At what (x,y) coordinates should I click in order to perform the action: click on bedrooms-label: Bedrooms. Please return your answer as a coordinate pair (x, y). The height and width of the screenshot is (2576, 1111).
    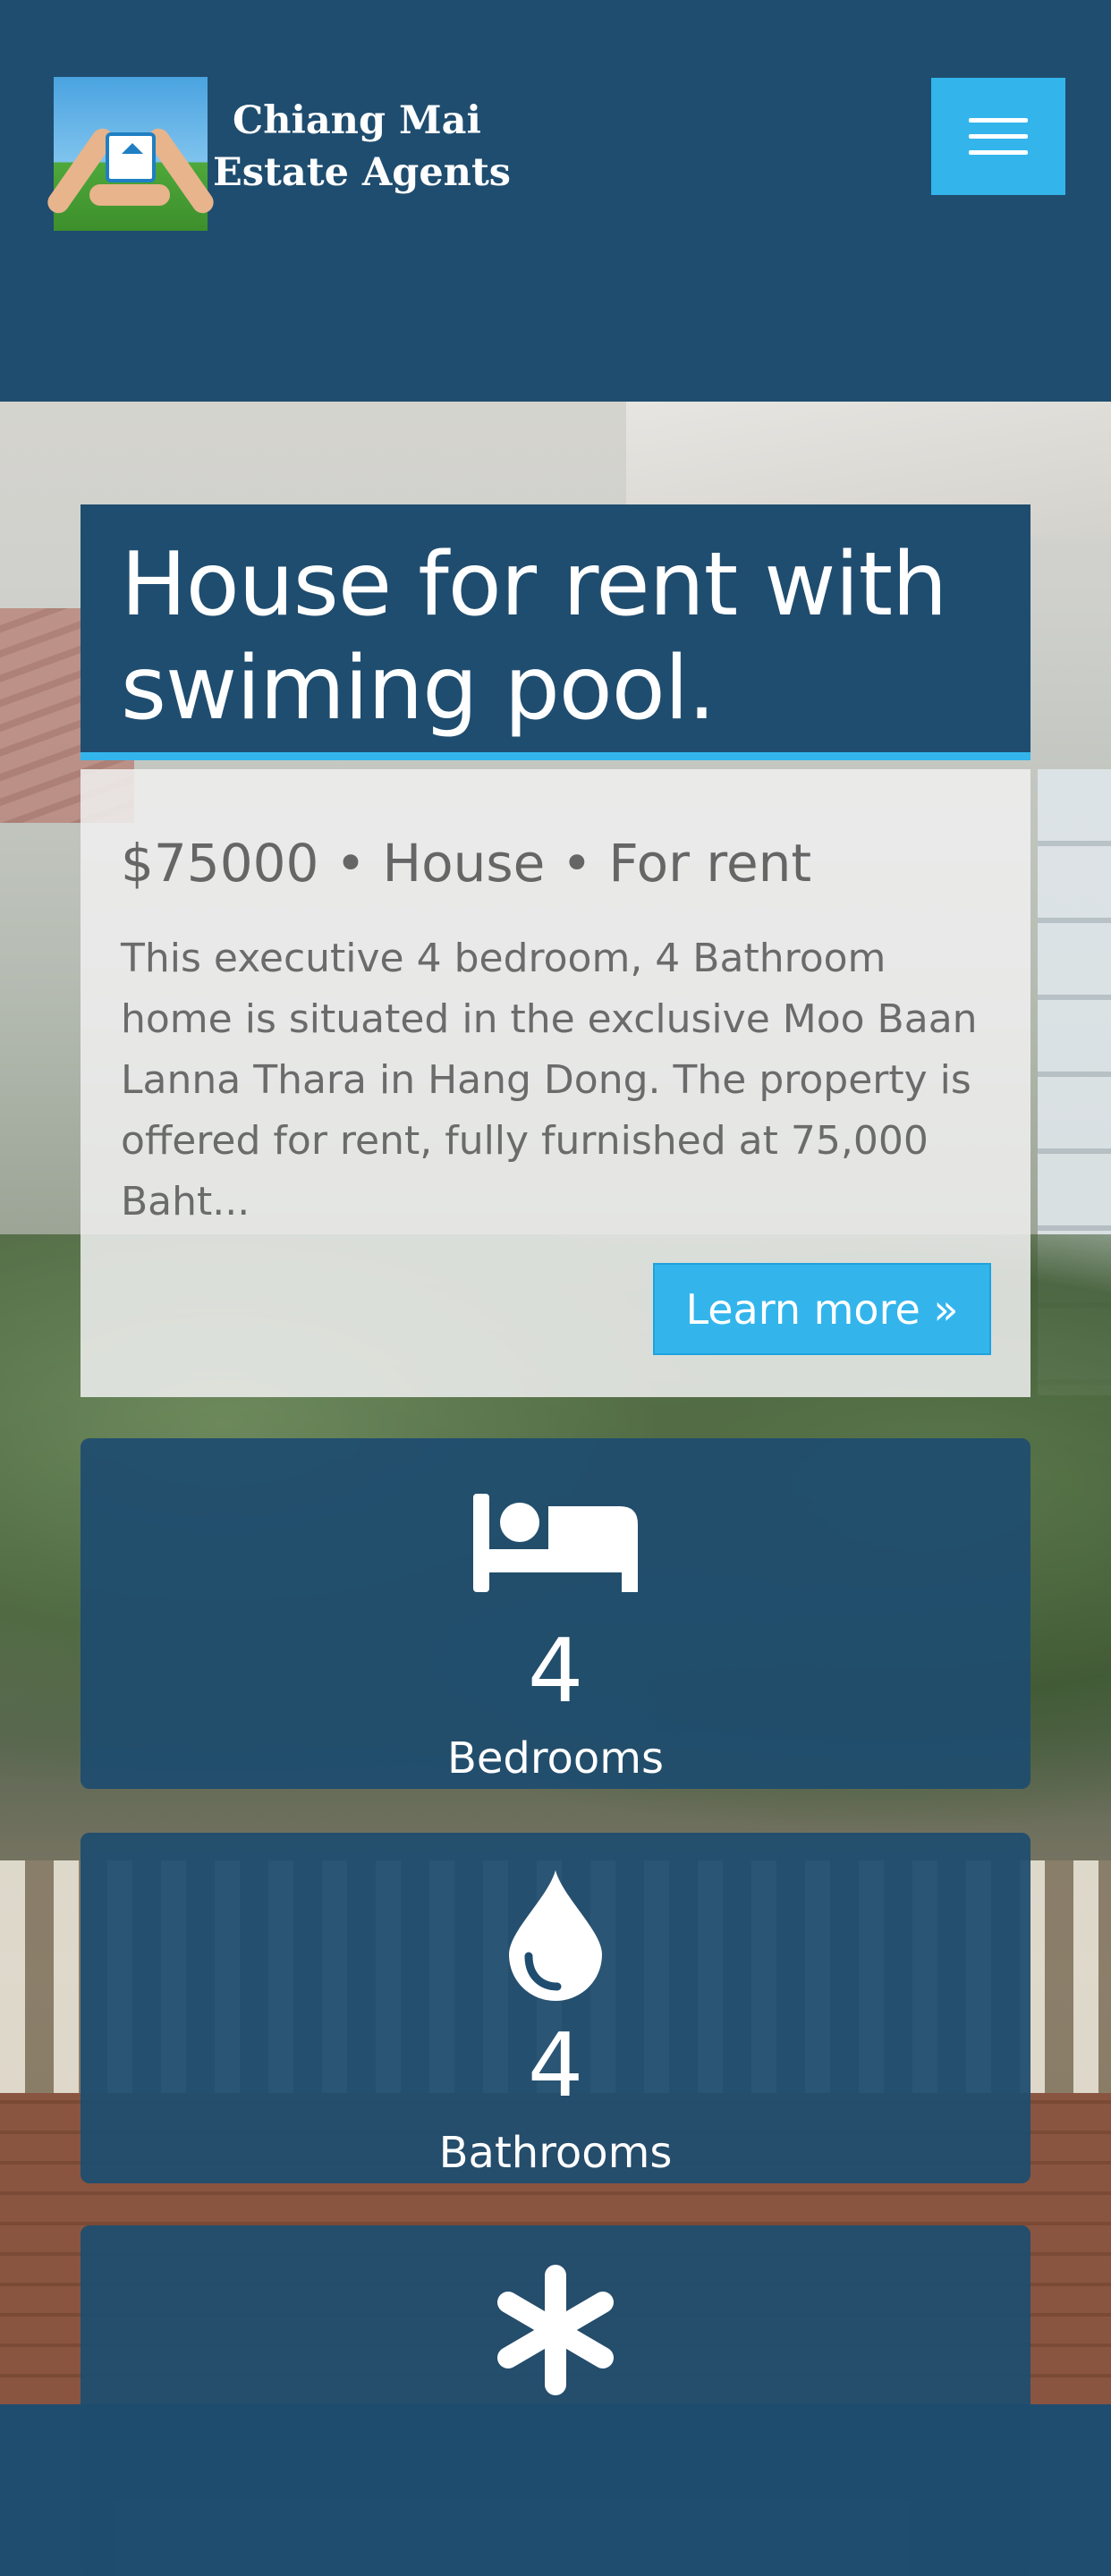
    Looking at the image, I should click on (555, 1758).